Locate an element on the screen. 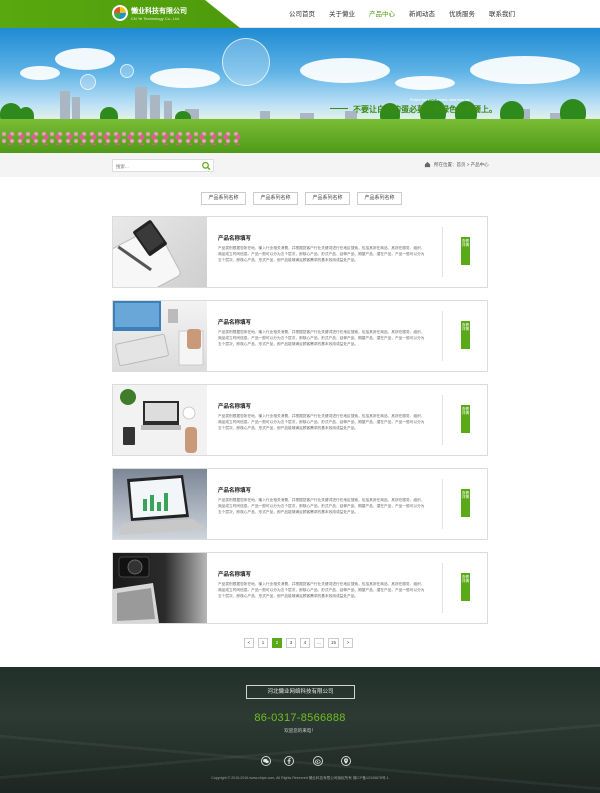 The height and width of the screenshot is (793, 600). building is located at coordinates (141, 105).